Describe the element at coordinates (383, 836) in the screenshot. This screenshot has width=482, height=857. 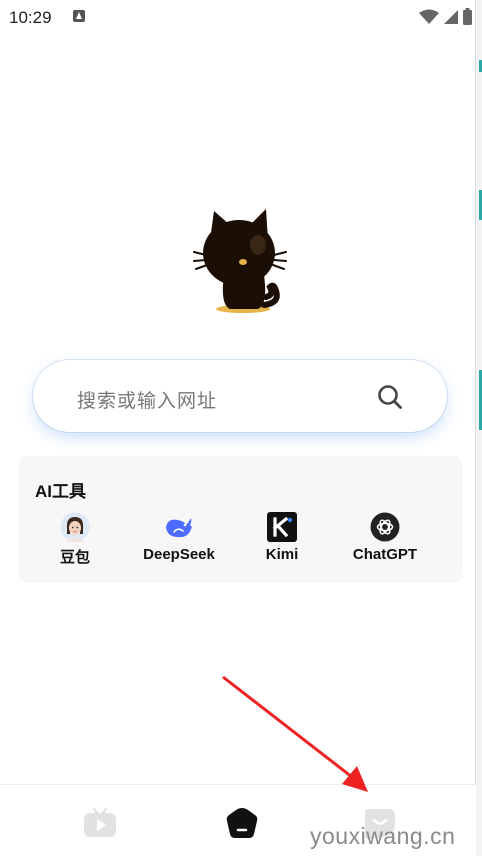
I see `watermark-text: youxiwang.cn` at that location.